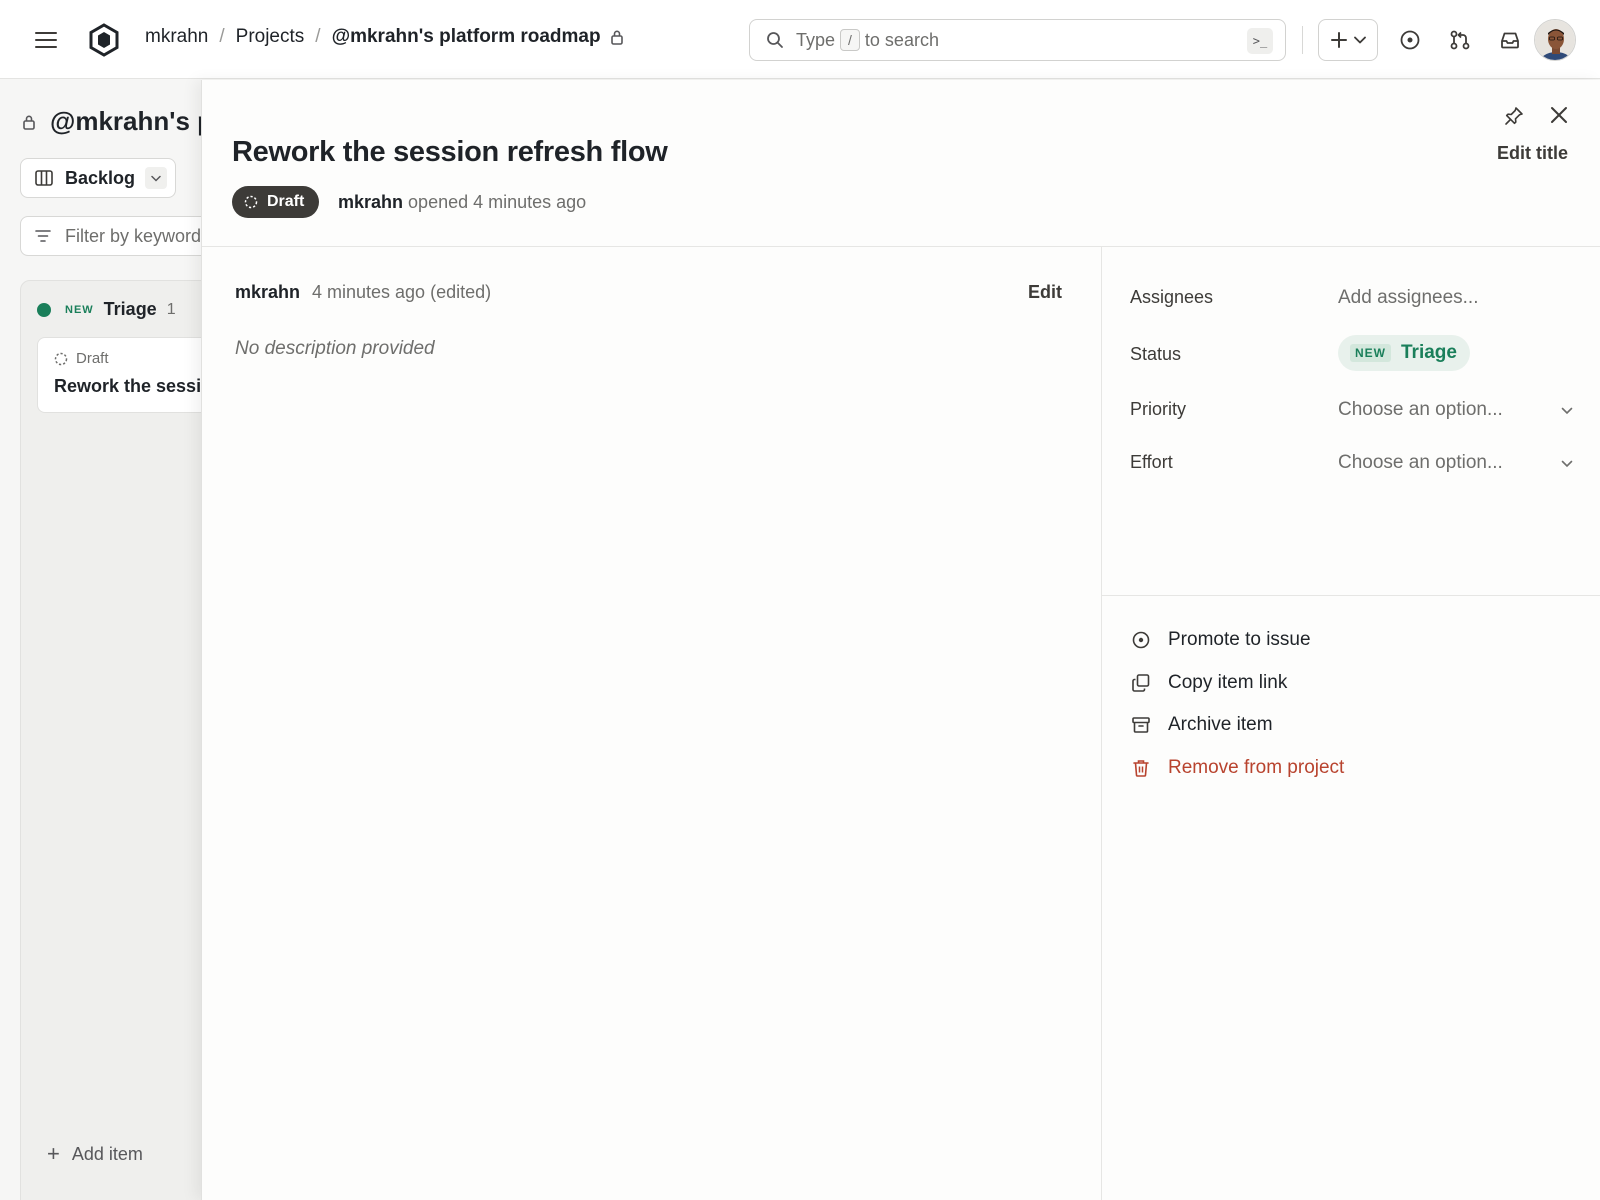 This screenshot has width=1600, height=1200. I want to click on pull-request-icon, so click(1460, 40).